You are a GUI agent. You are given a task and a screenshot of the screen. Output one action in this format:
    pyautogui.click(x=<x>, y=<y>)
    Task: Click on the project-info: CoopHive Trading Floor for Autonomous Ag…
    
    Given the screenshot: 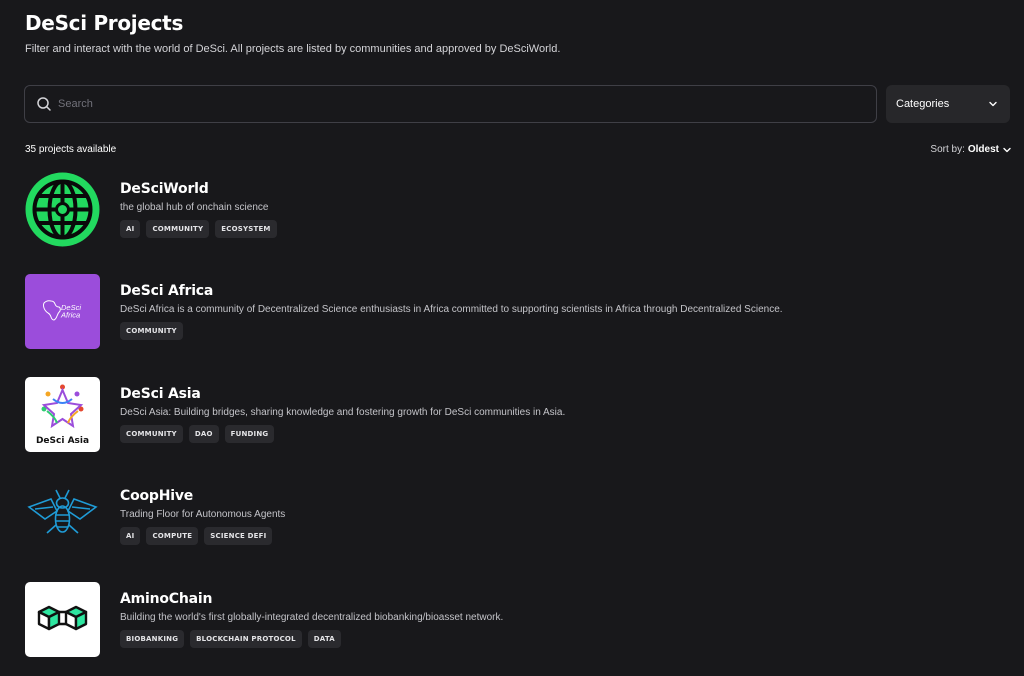 What is the action you would take?
    pyautogui.click(x=203, y=512)
    